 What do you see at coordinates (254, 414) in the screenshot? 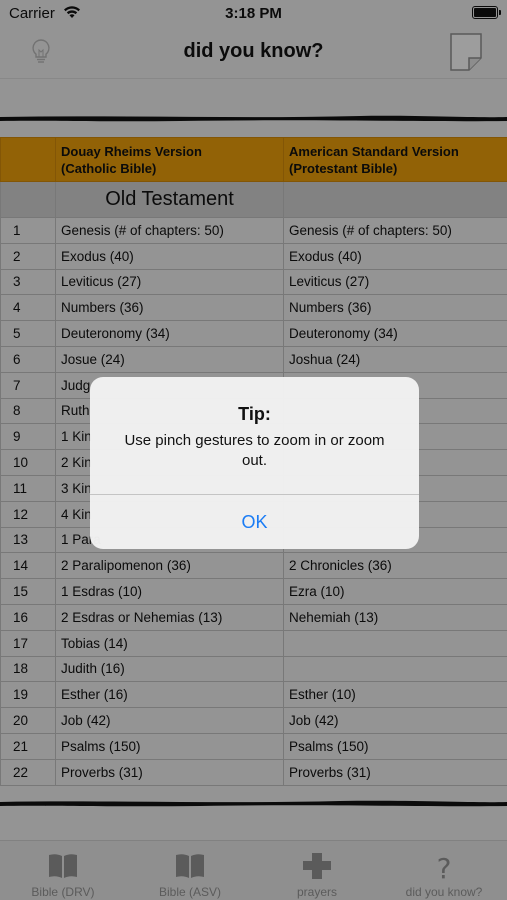
I see `alert-title: Tip:` at bounding box center [254, 414].